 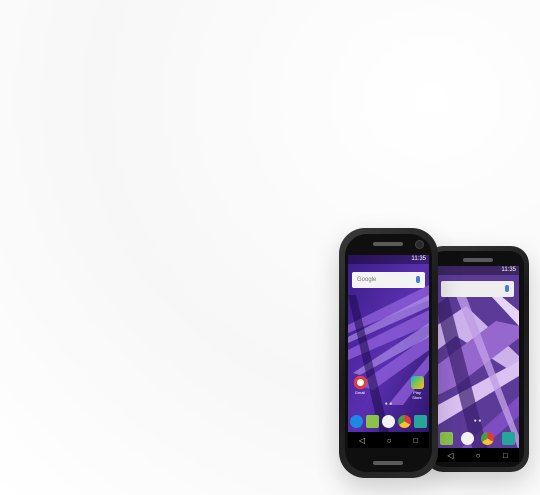 What do you see at coordinates (388, 244) in the screenshot?
I see `front-phone-speaker` at bounding box center [388, 244].